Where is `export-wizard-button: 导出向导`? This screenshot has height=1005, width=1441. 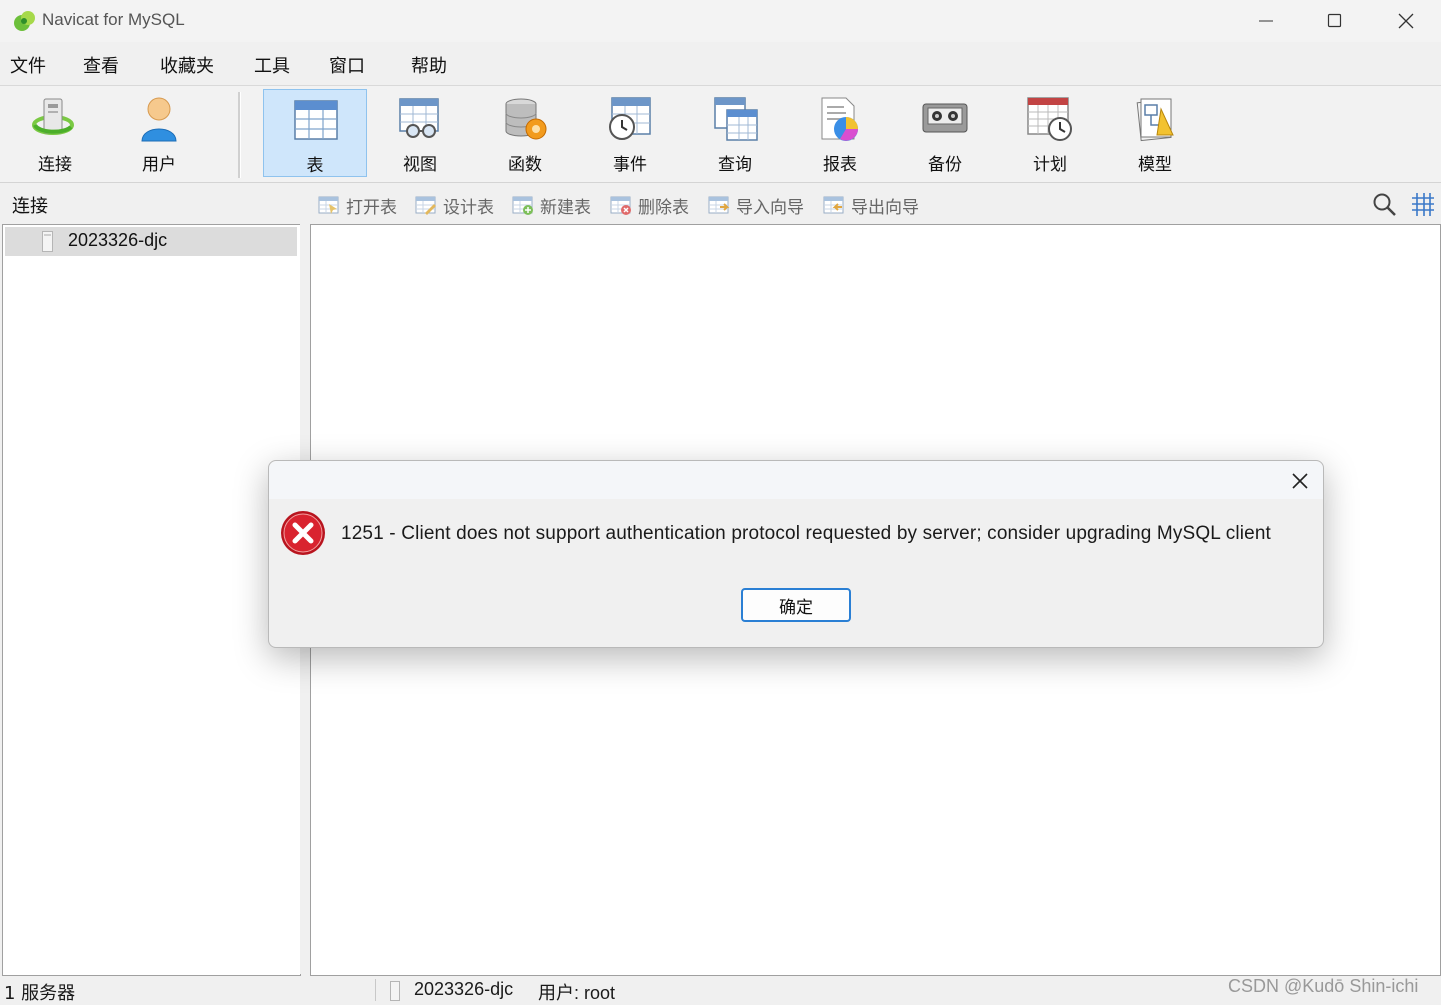 export-wizard-button: 导出向导 is located at coordinates (871, 205).